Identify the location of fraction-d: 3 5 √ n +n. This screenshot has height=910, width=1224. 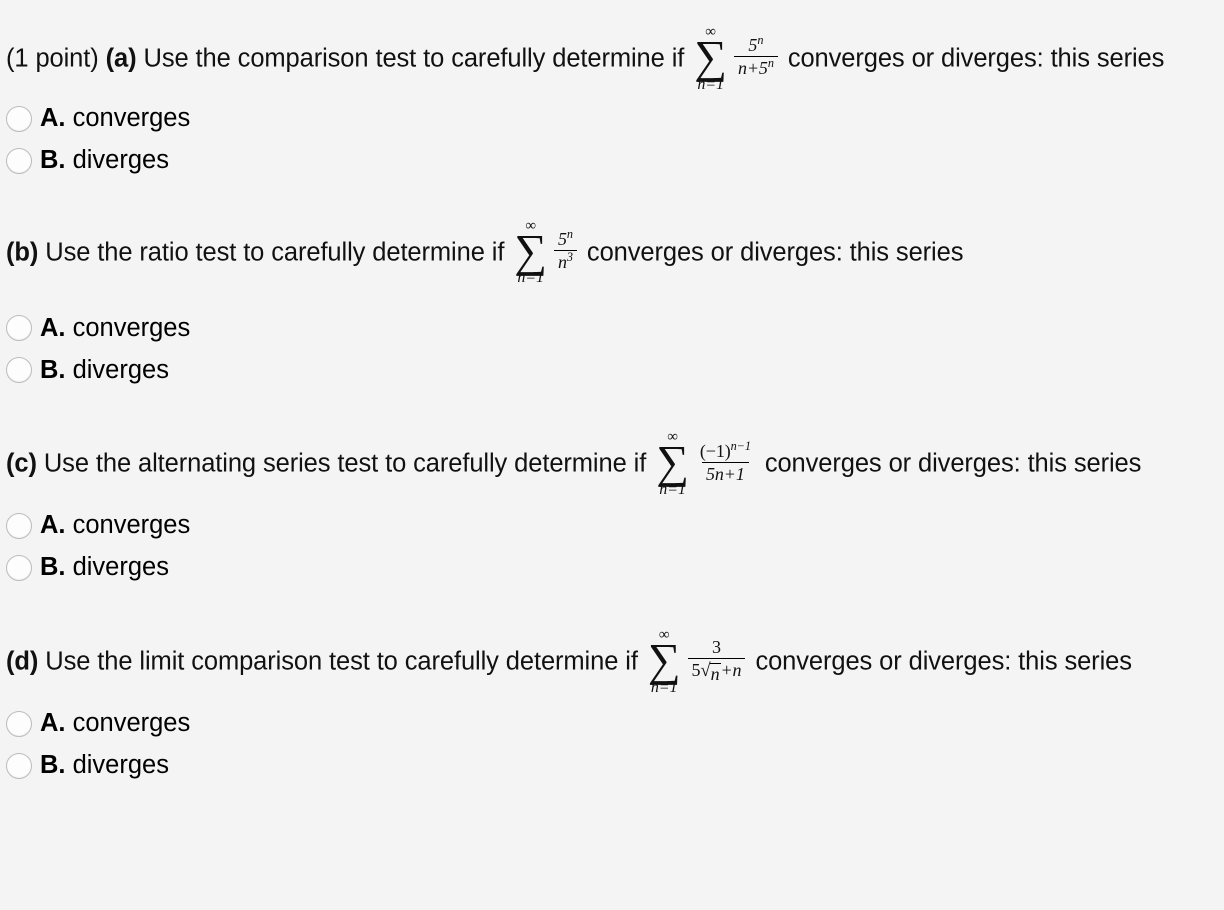
(716, 660).